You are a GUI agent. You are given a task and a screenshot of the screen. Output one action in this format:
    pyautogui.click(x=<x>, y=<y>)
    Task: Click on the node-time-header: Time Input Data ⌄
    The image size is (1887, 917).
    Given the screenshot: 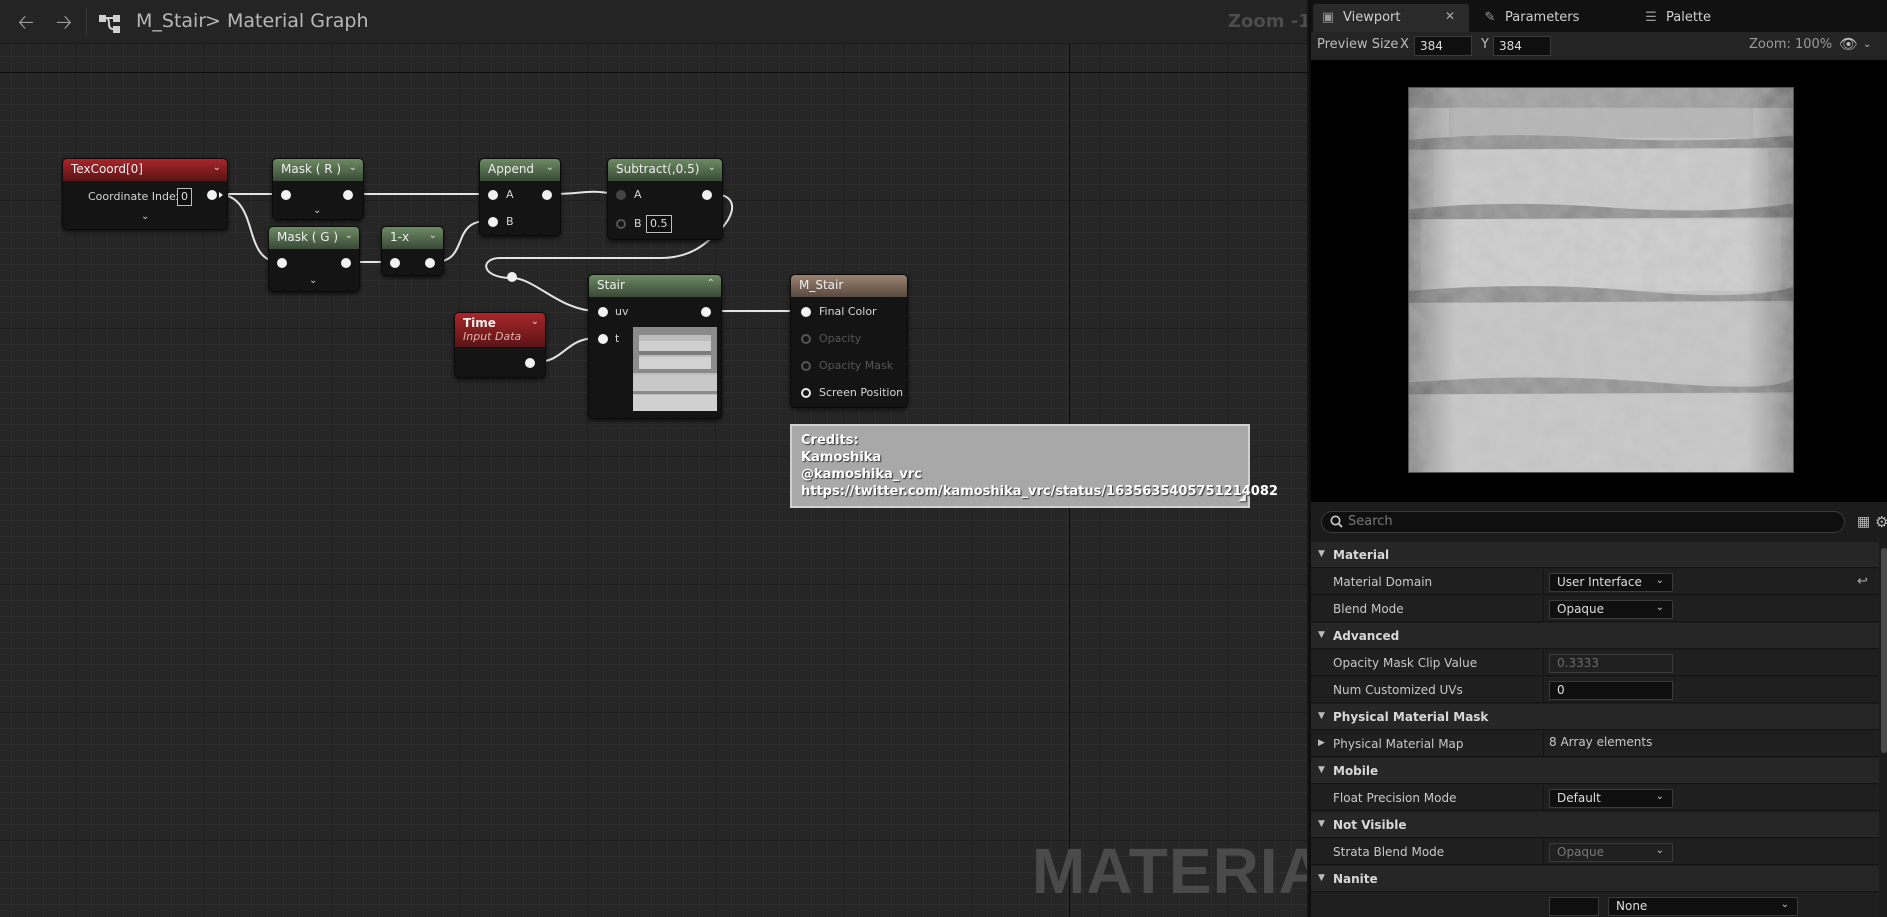 What is the action you would take?
    pyautogui.click(x=500, y=330)
    